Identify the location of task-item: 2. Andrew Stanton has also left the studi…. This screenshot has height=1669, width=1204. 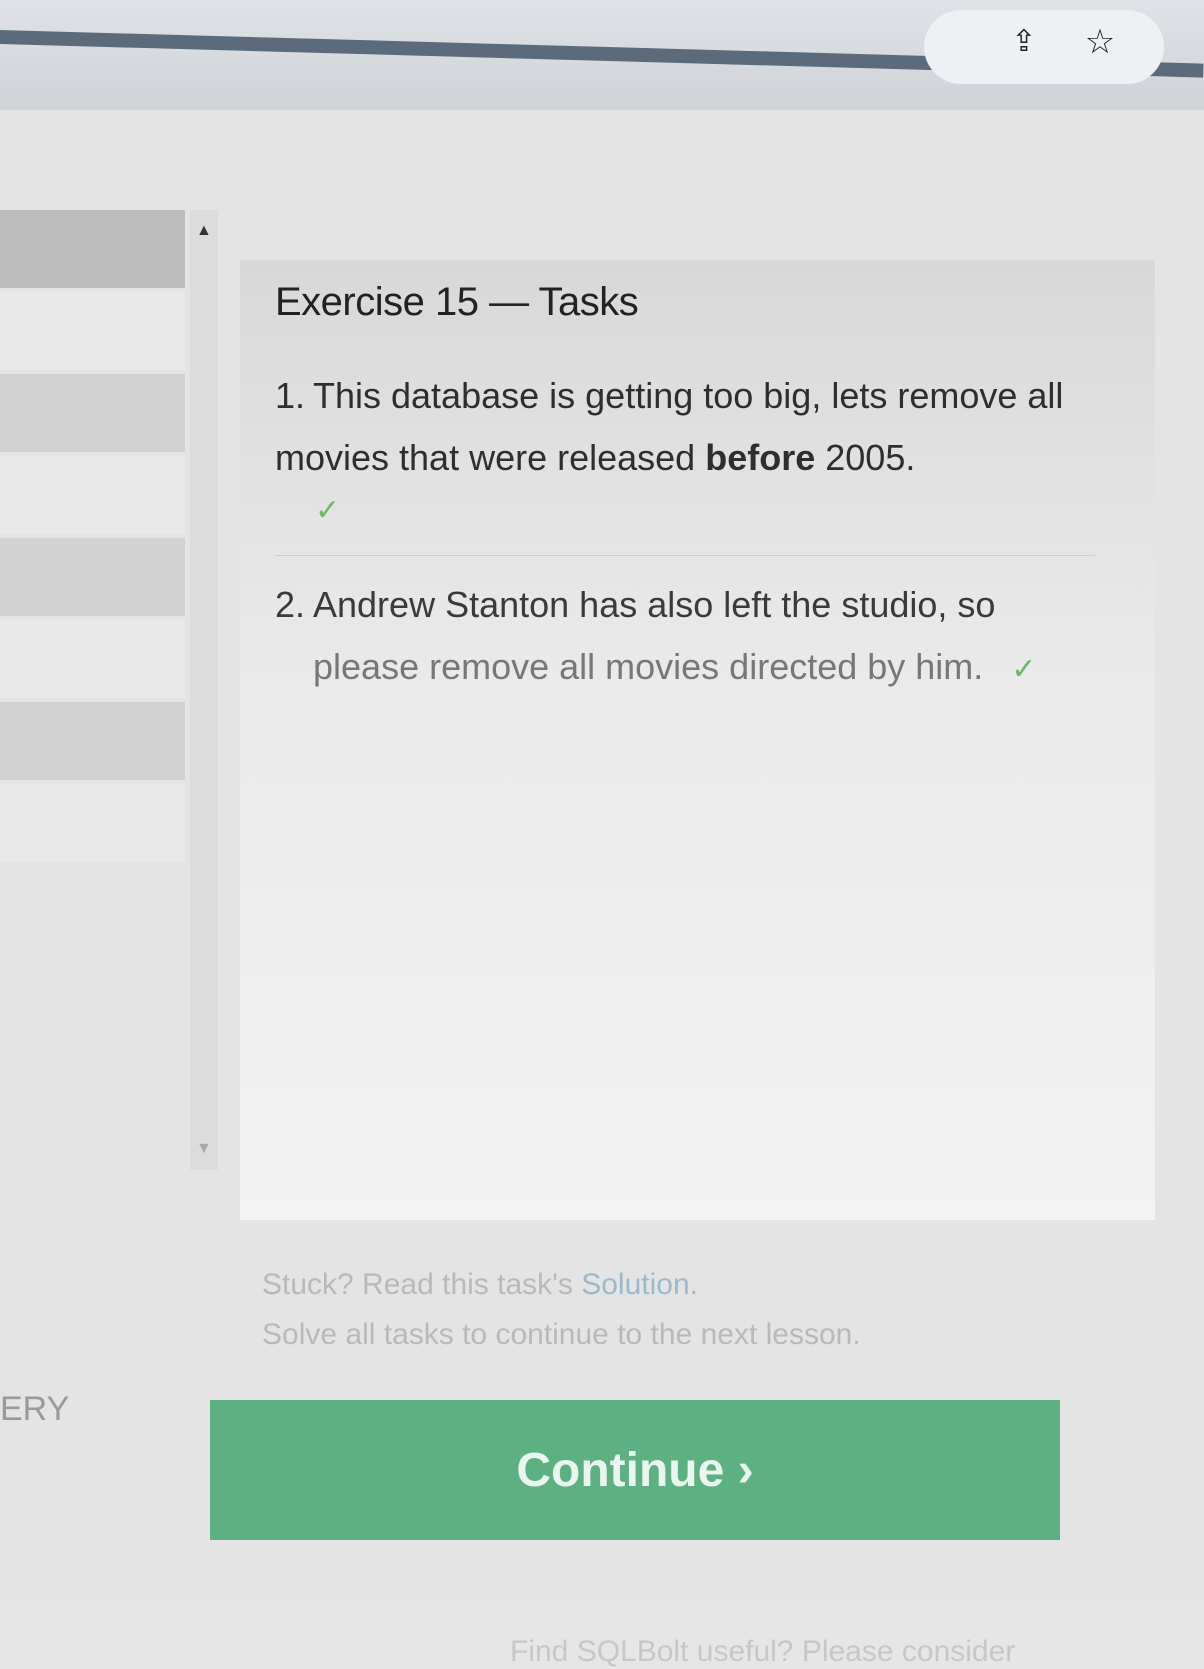
(685, 637).